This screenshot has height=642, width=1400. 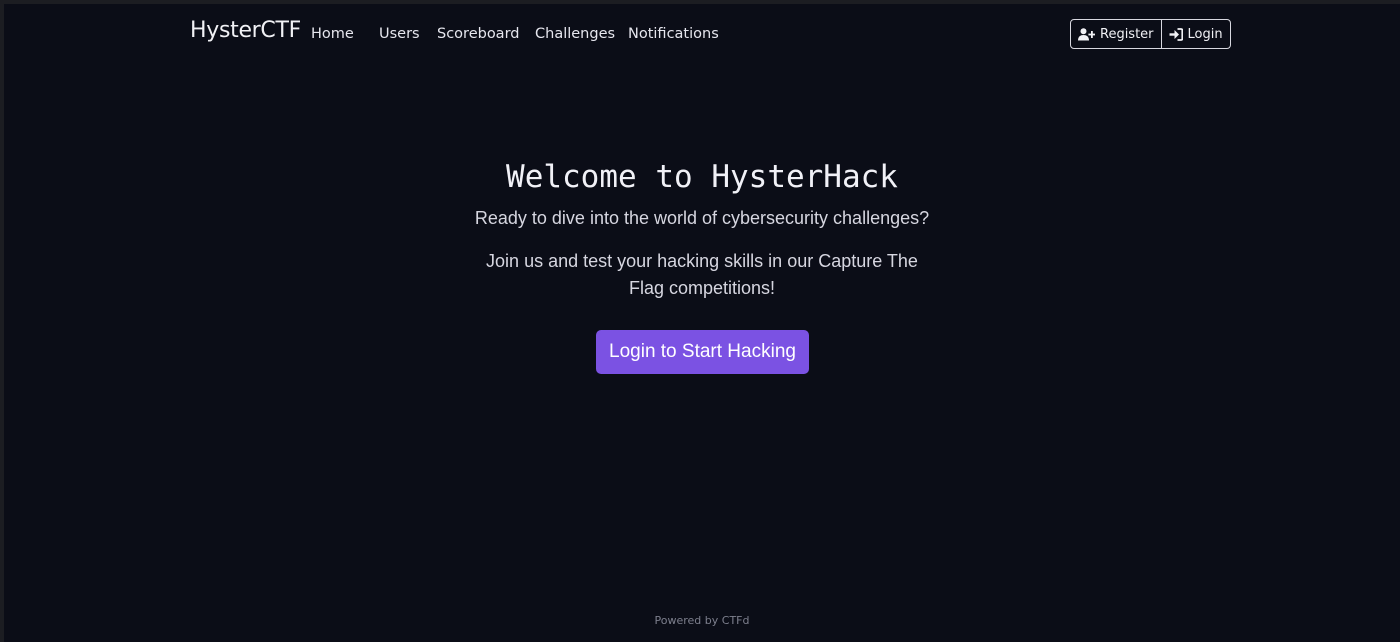 What do you see at coordinates (702, 177) in the screenshot?
I see `page-title: Welcome to HysterHack` at bounding box center [702, 177].